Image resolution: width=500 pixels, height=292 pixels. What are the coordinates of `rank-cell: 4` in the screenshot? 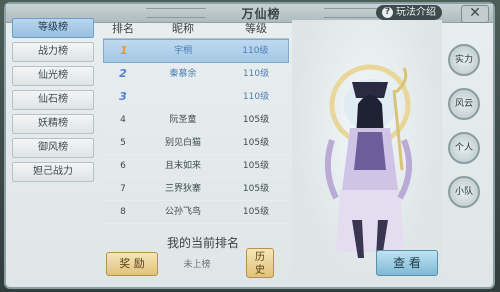 It's located at (123, 120).